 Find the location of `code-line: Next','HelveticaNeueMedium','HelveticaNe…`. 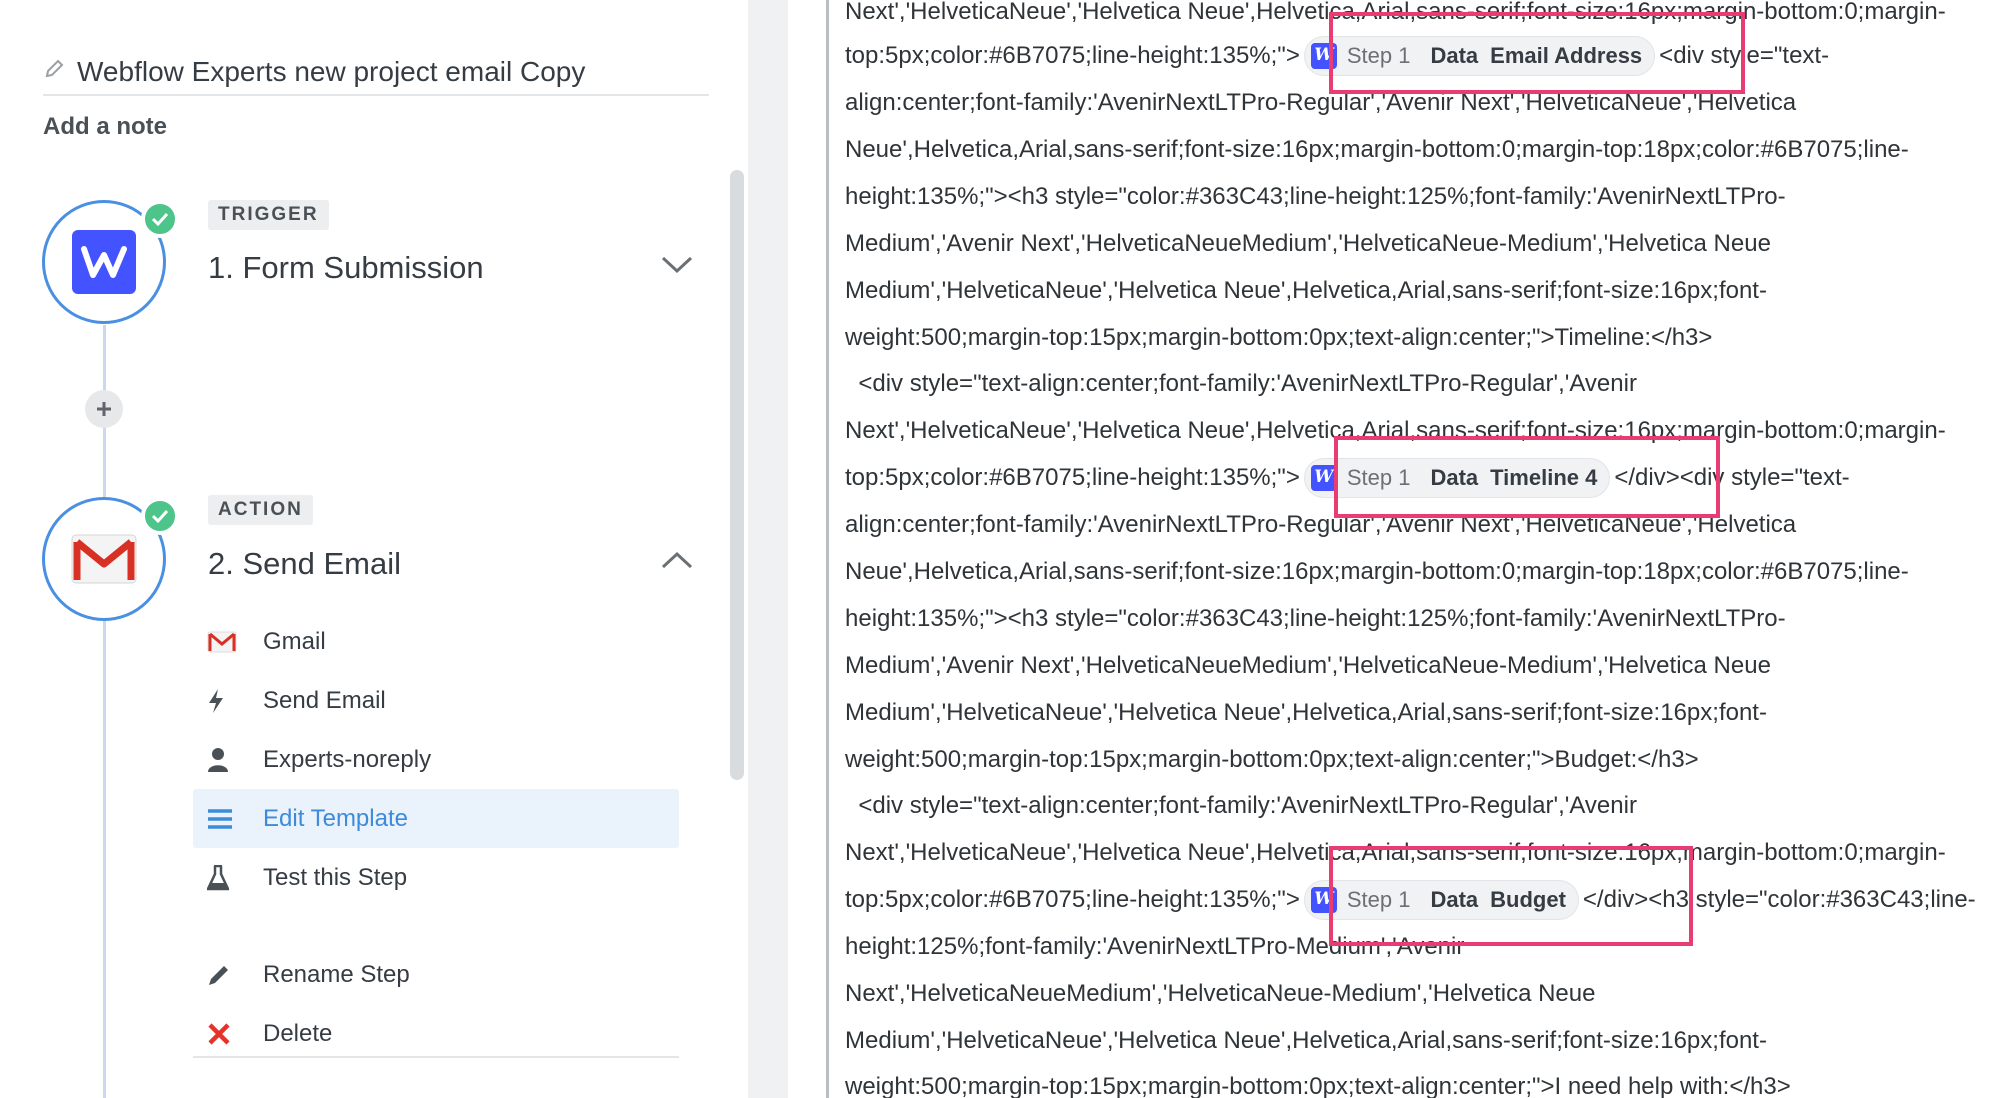

code-line: Next','HelveticaNeueMedium','HelveticaNe… is located at coordinates (1220, 993).